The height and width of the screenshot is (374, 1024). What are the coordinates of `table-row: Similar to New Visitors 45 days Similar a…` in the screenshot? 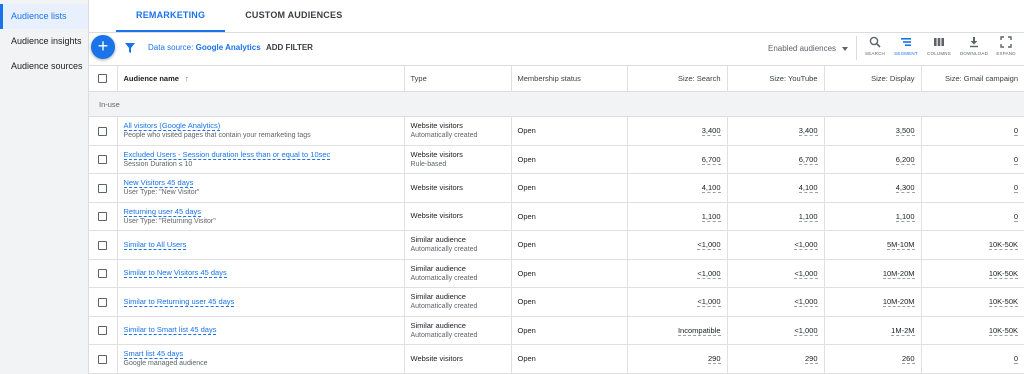 It's located at (556, 273).